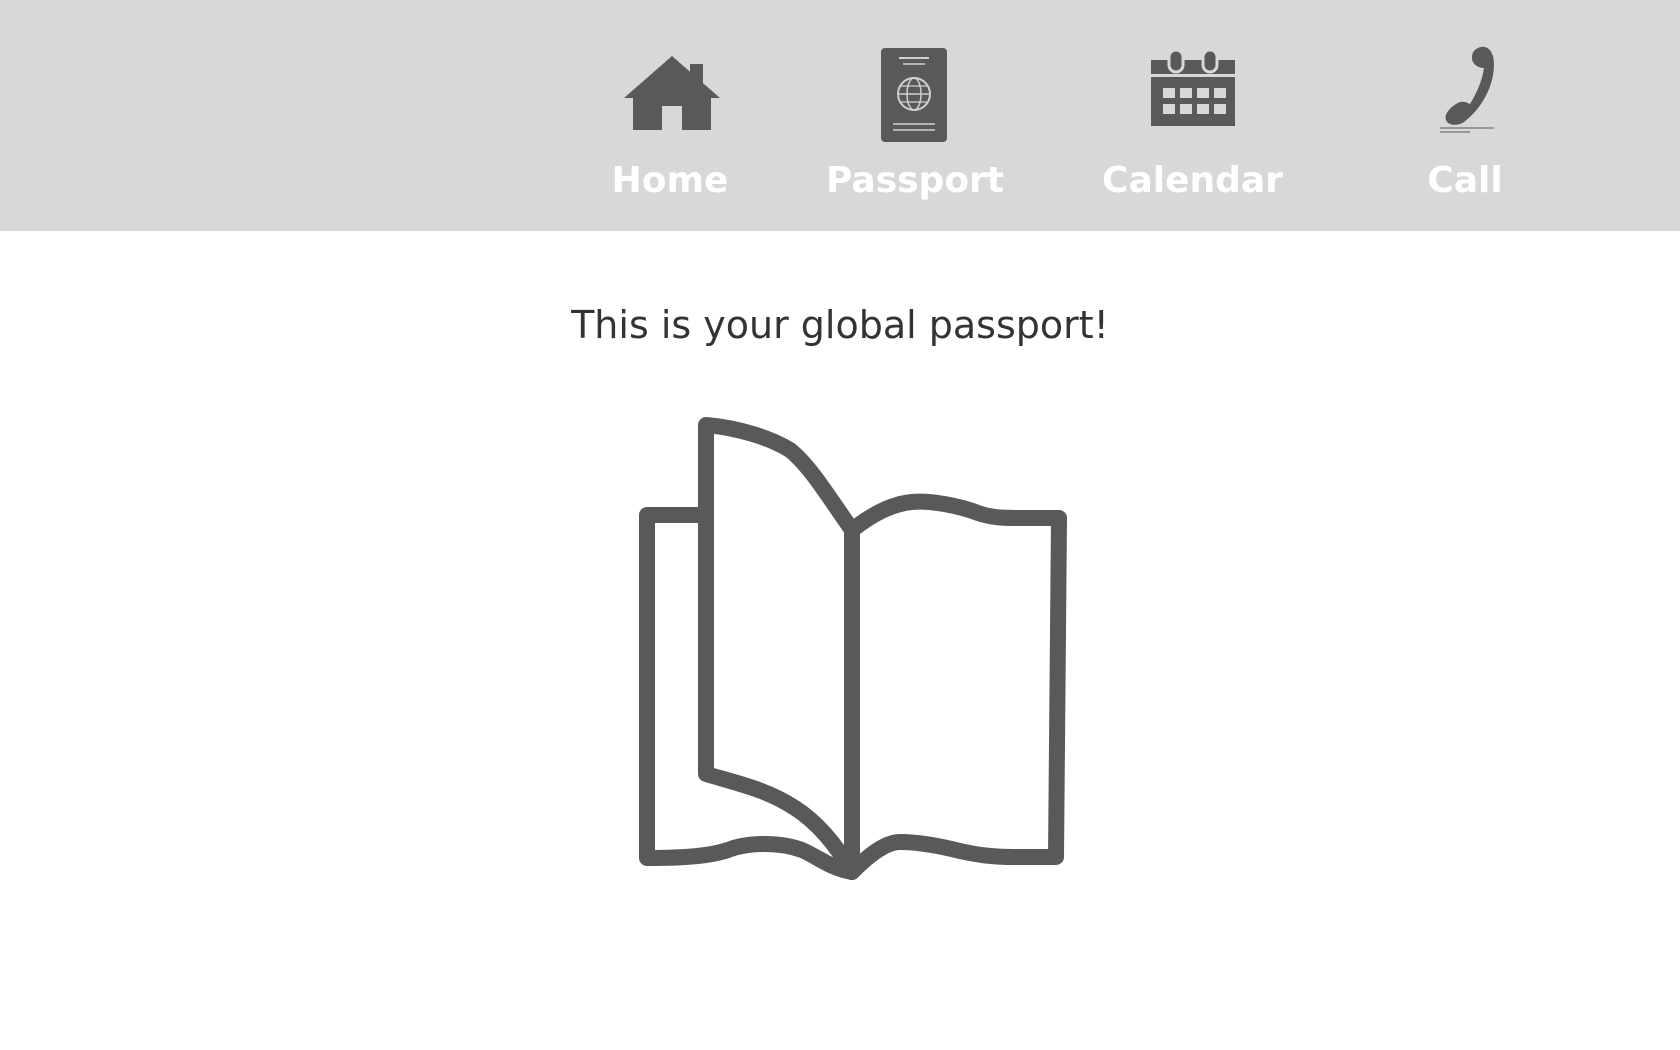 The image size is (1680, 1050). Describe the element at coordinates (1193, 88) in the screenshot. I see `calendar-icon` at that location.